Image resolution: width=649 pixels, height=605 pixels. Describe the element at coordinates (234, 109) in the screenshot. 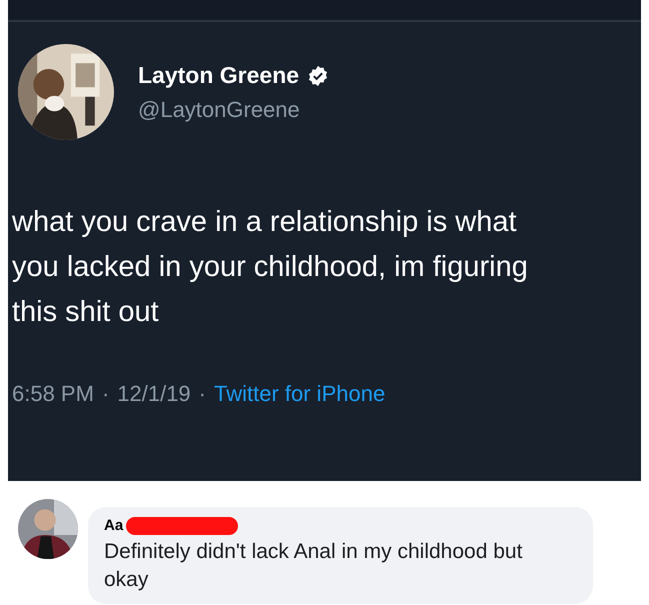

I see `author-handle: @LaytonGreene` at that location.